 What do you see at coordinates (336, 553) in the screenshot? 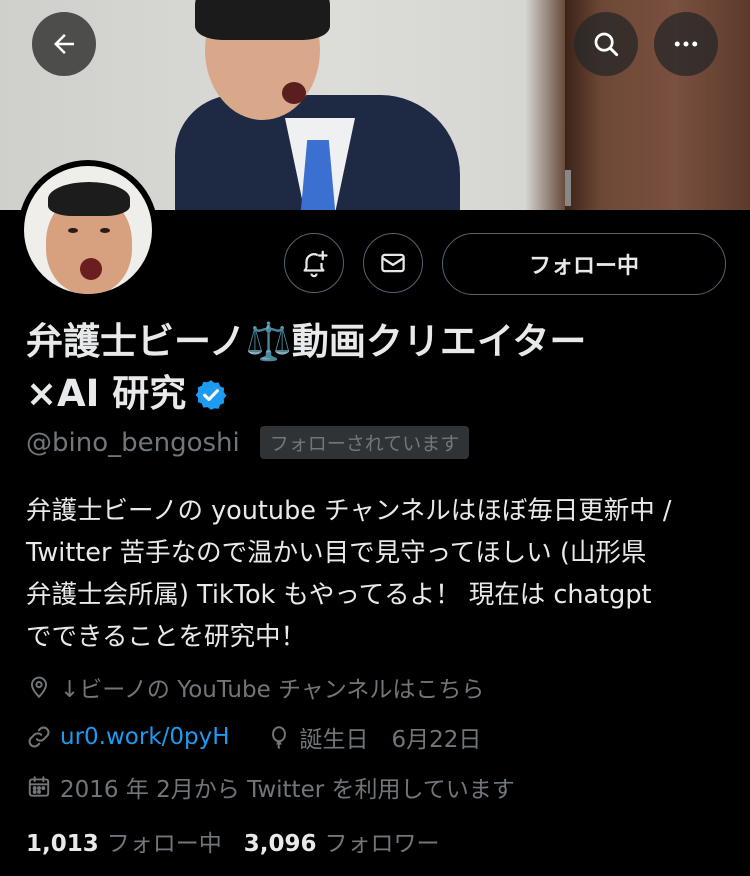
I see `bio-line: Twitter 苦手なので温かい目で見守ってほしい (山形県` at bounding box center [336, 553].